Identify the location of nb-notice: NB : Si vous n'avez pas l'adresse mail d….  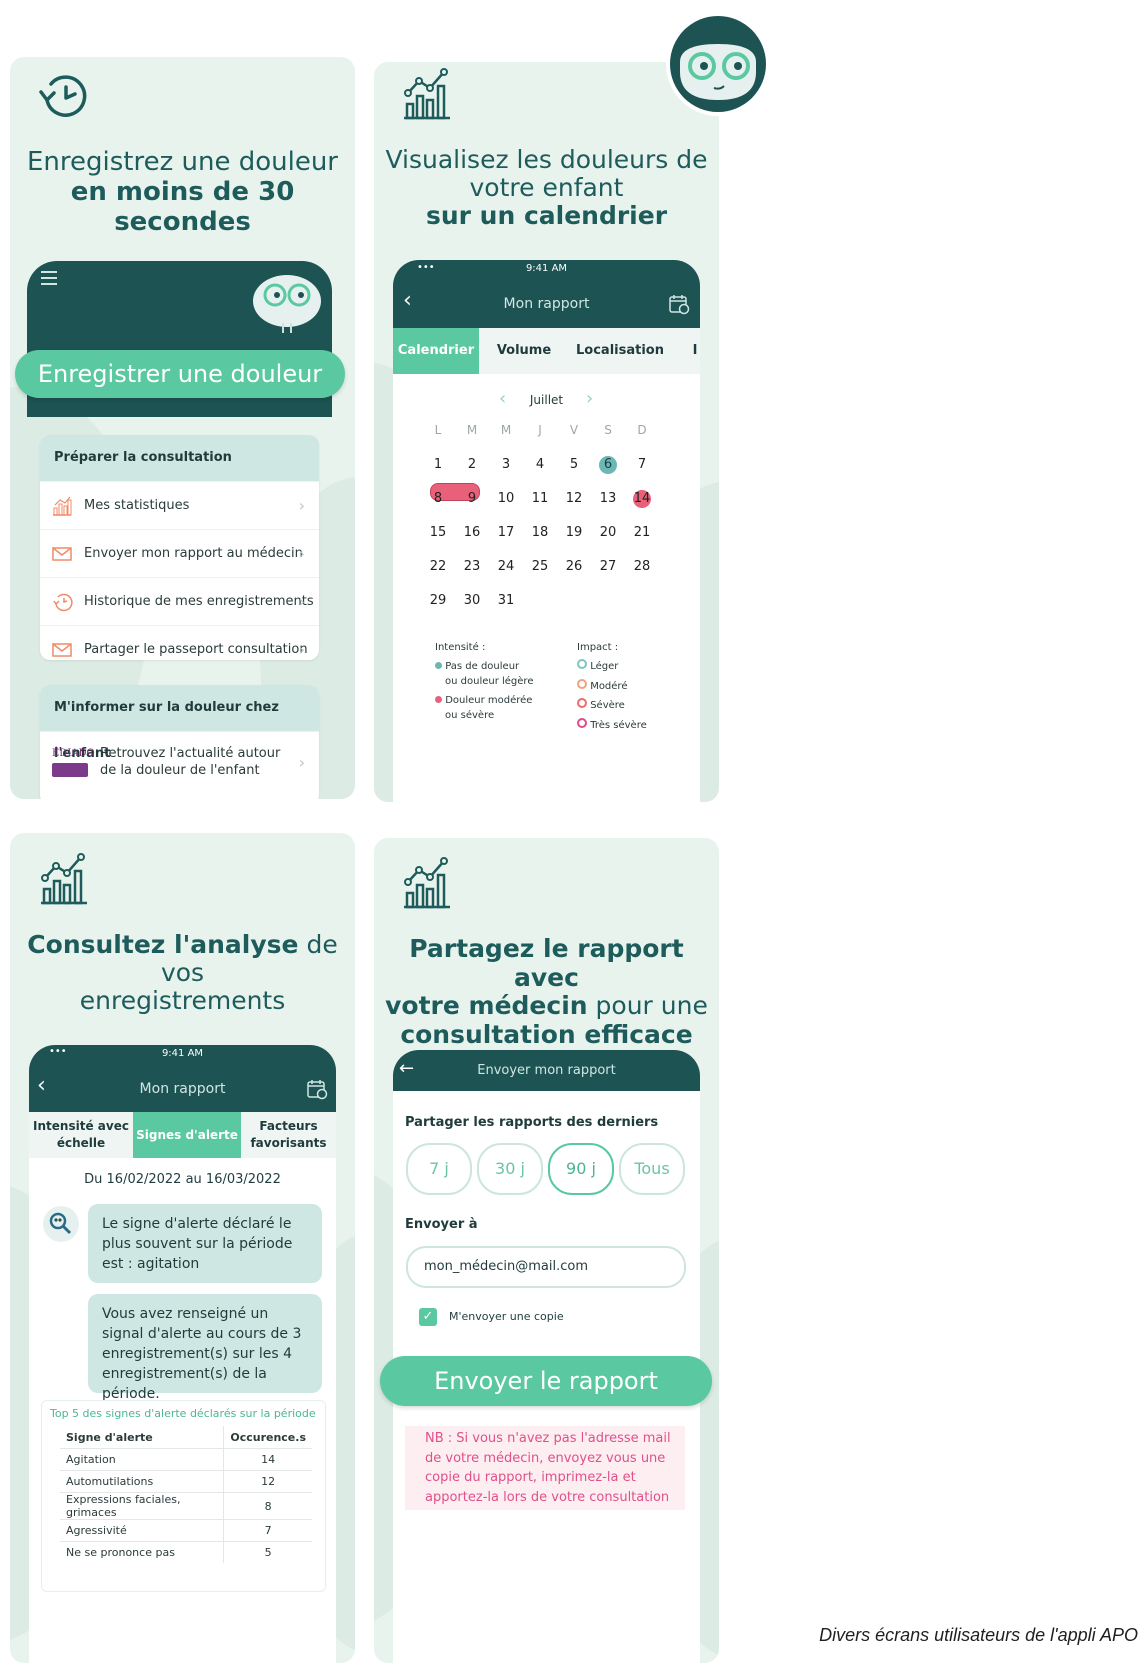
(545, 1468).